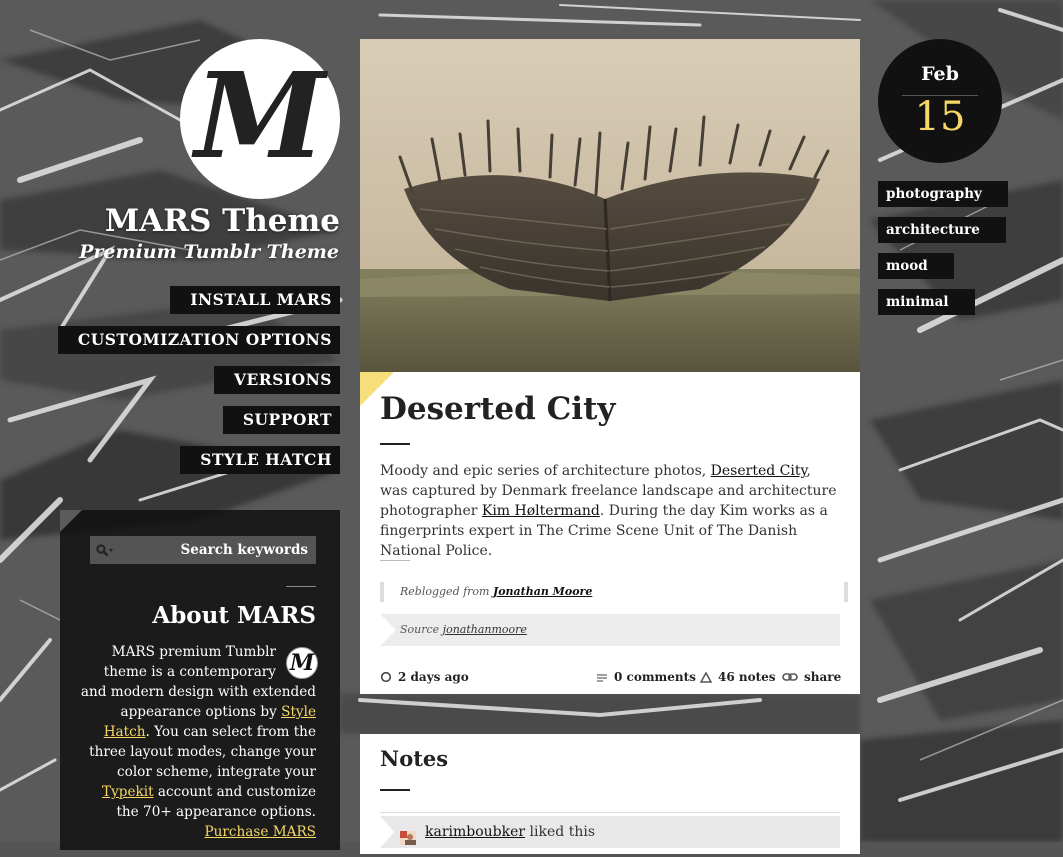 Image resolution: width=1063 pixels, height=857 pixels. I want to click on date-badge: Feb 15, so click(940, 101).